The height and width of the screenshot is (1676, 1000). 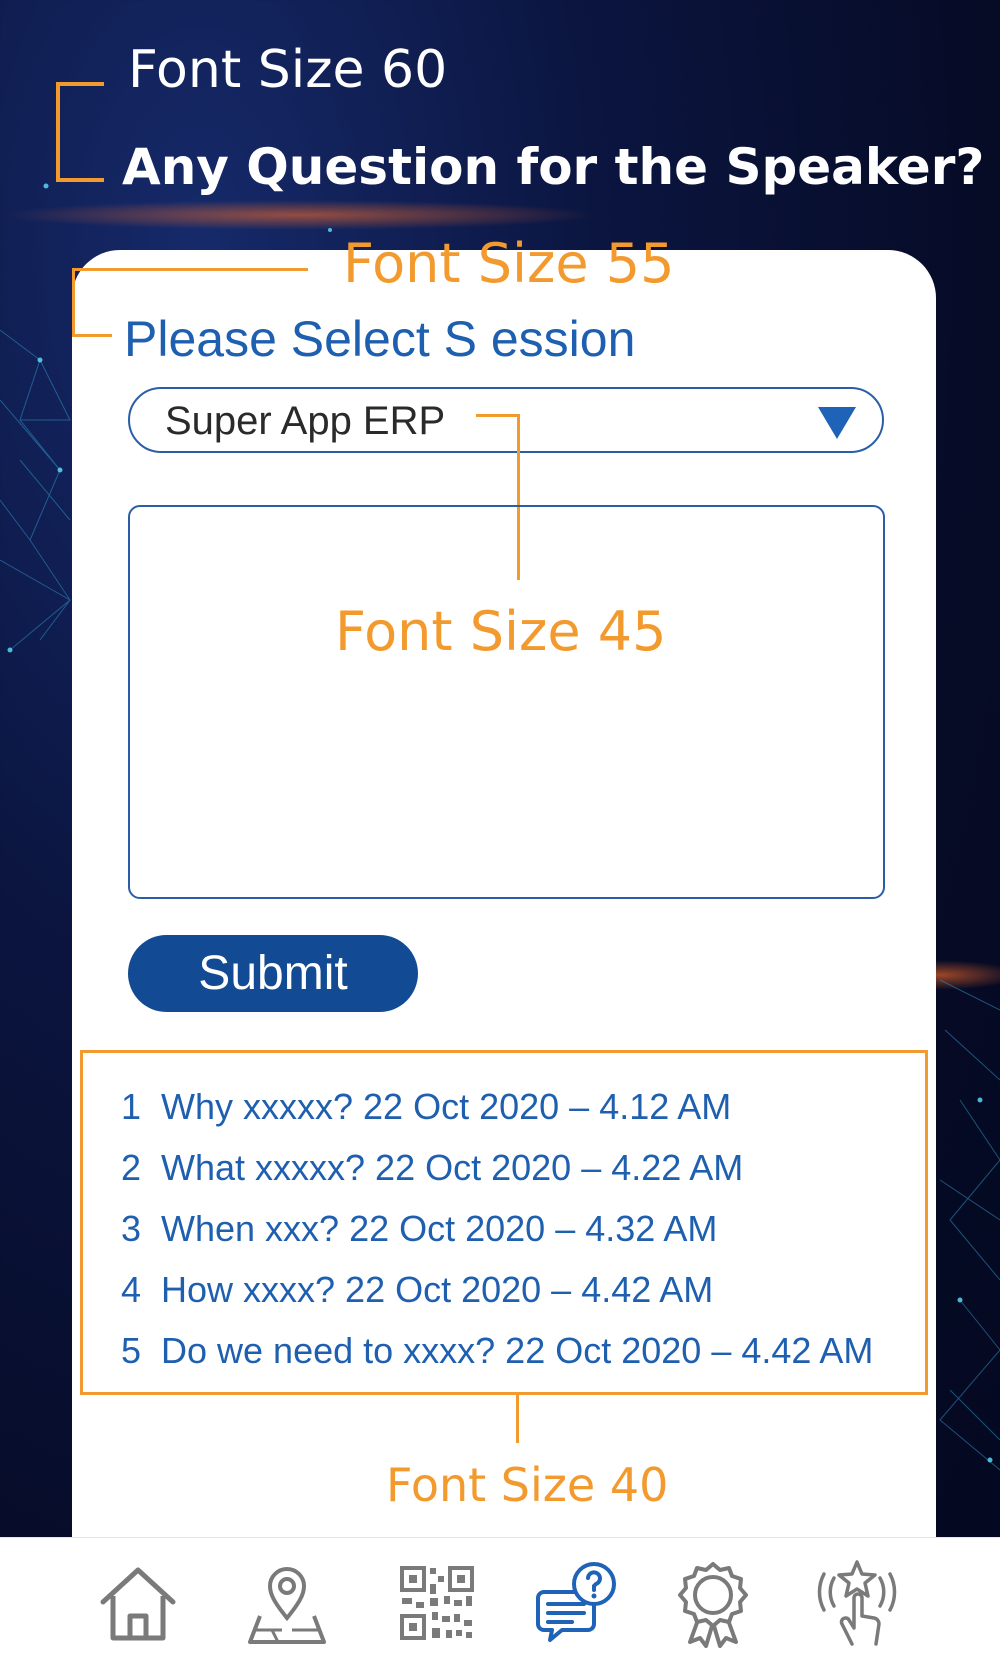 What do you see at coordinates (553, 167) in the screenshot?
I see `page-title: Any Question for the Speaker?` at bounding box center [553, 167].